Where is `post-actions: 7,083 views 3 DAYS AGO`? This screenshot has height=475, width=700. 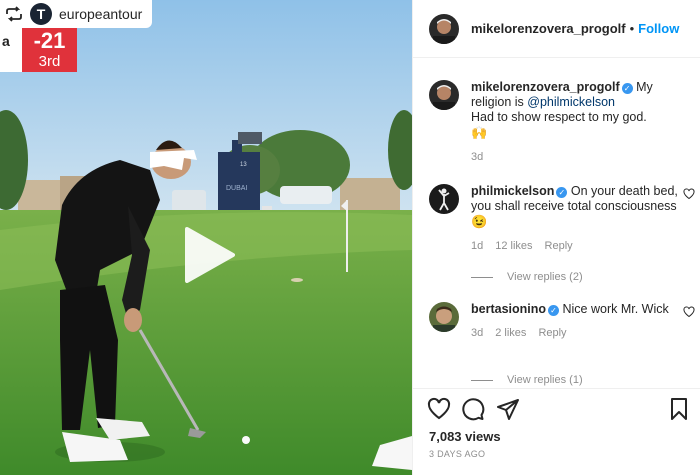 post-actions: 7,083 views 3 DAYS AGO is located at coordinates (556, 431).